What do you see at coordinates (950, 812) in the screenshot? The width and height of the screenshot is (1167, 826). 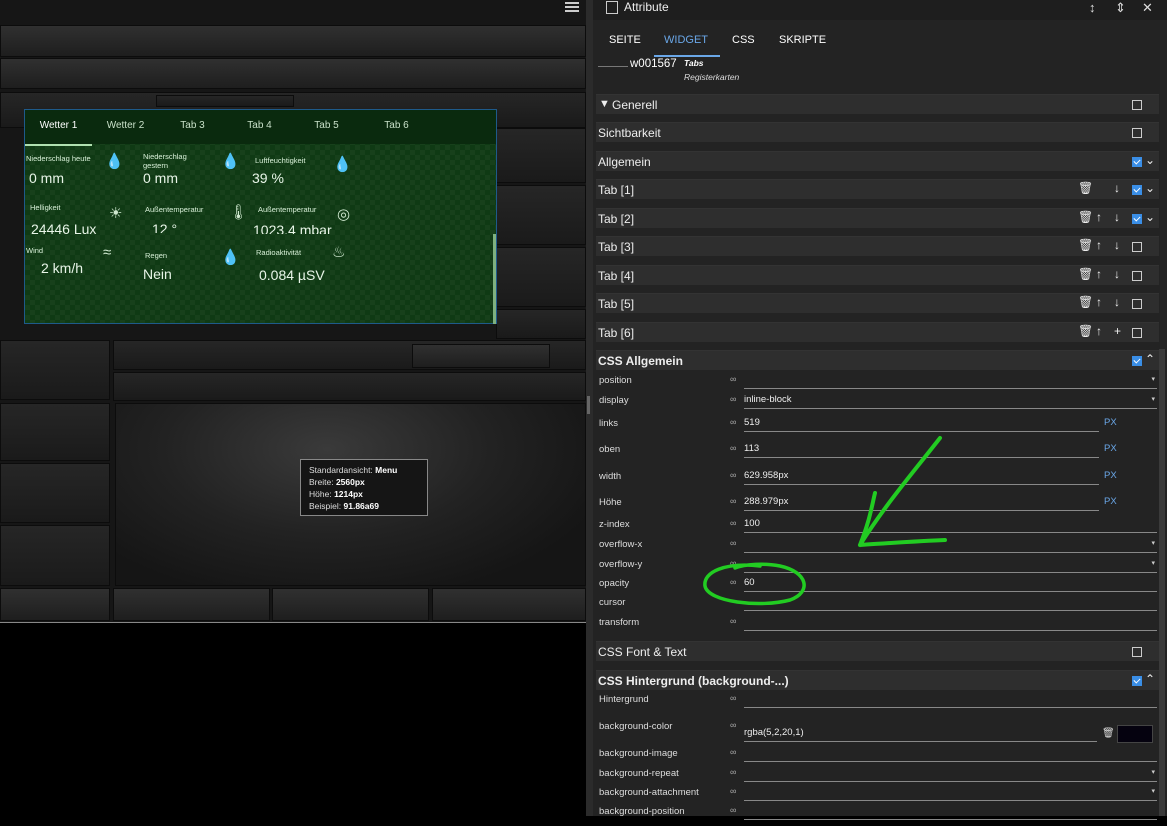 I see `background-position-input` at bounding box center [950, 812].